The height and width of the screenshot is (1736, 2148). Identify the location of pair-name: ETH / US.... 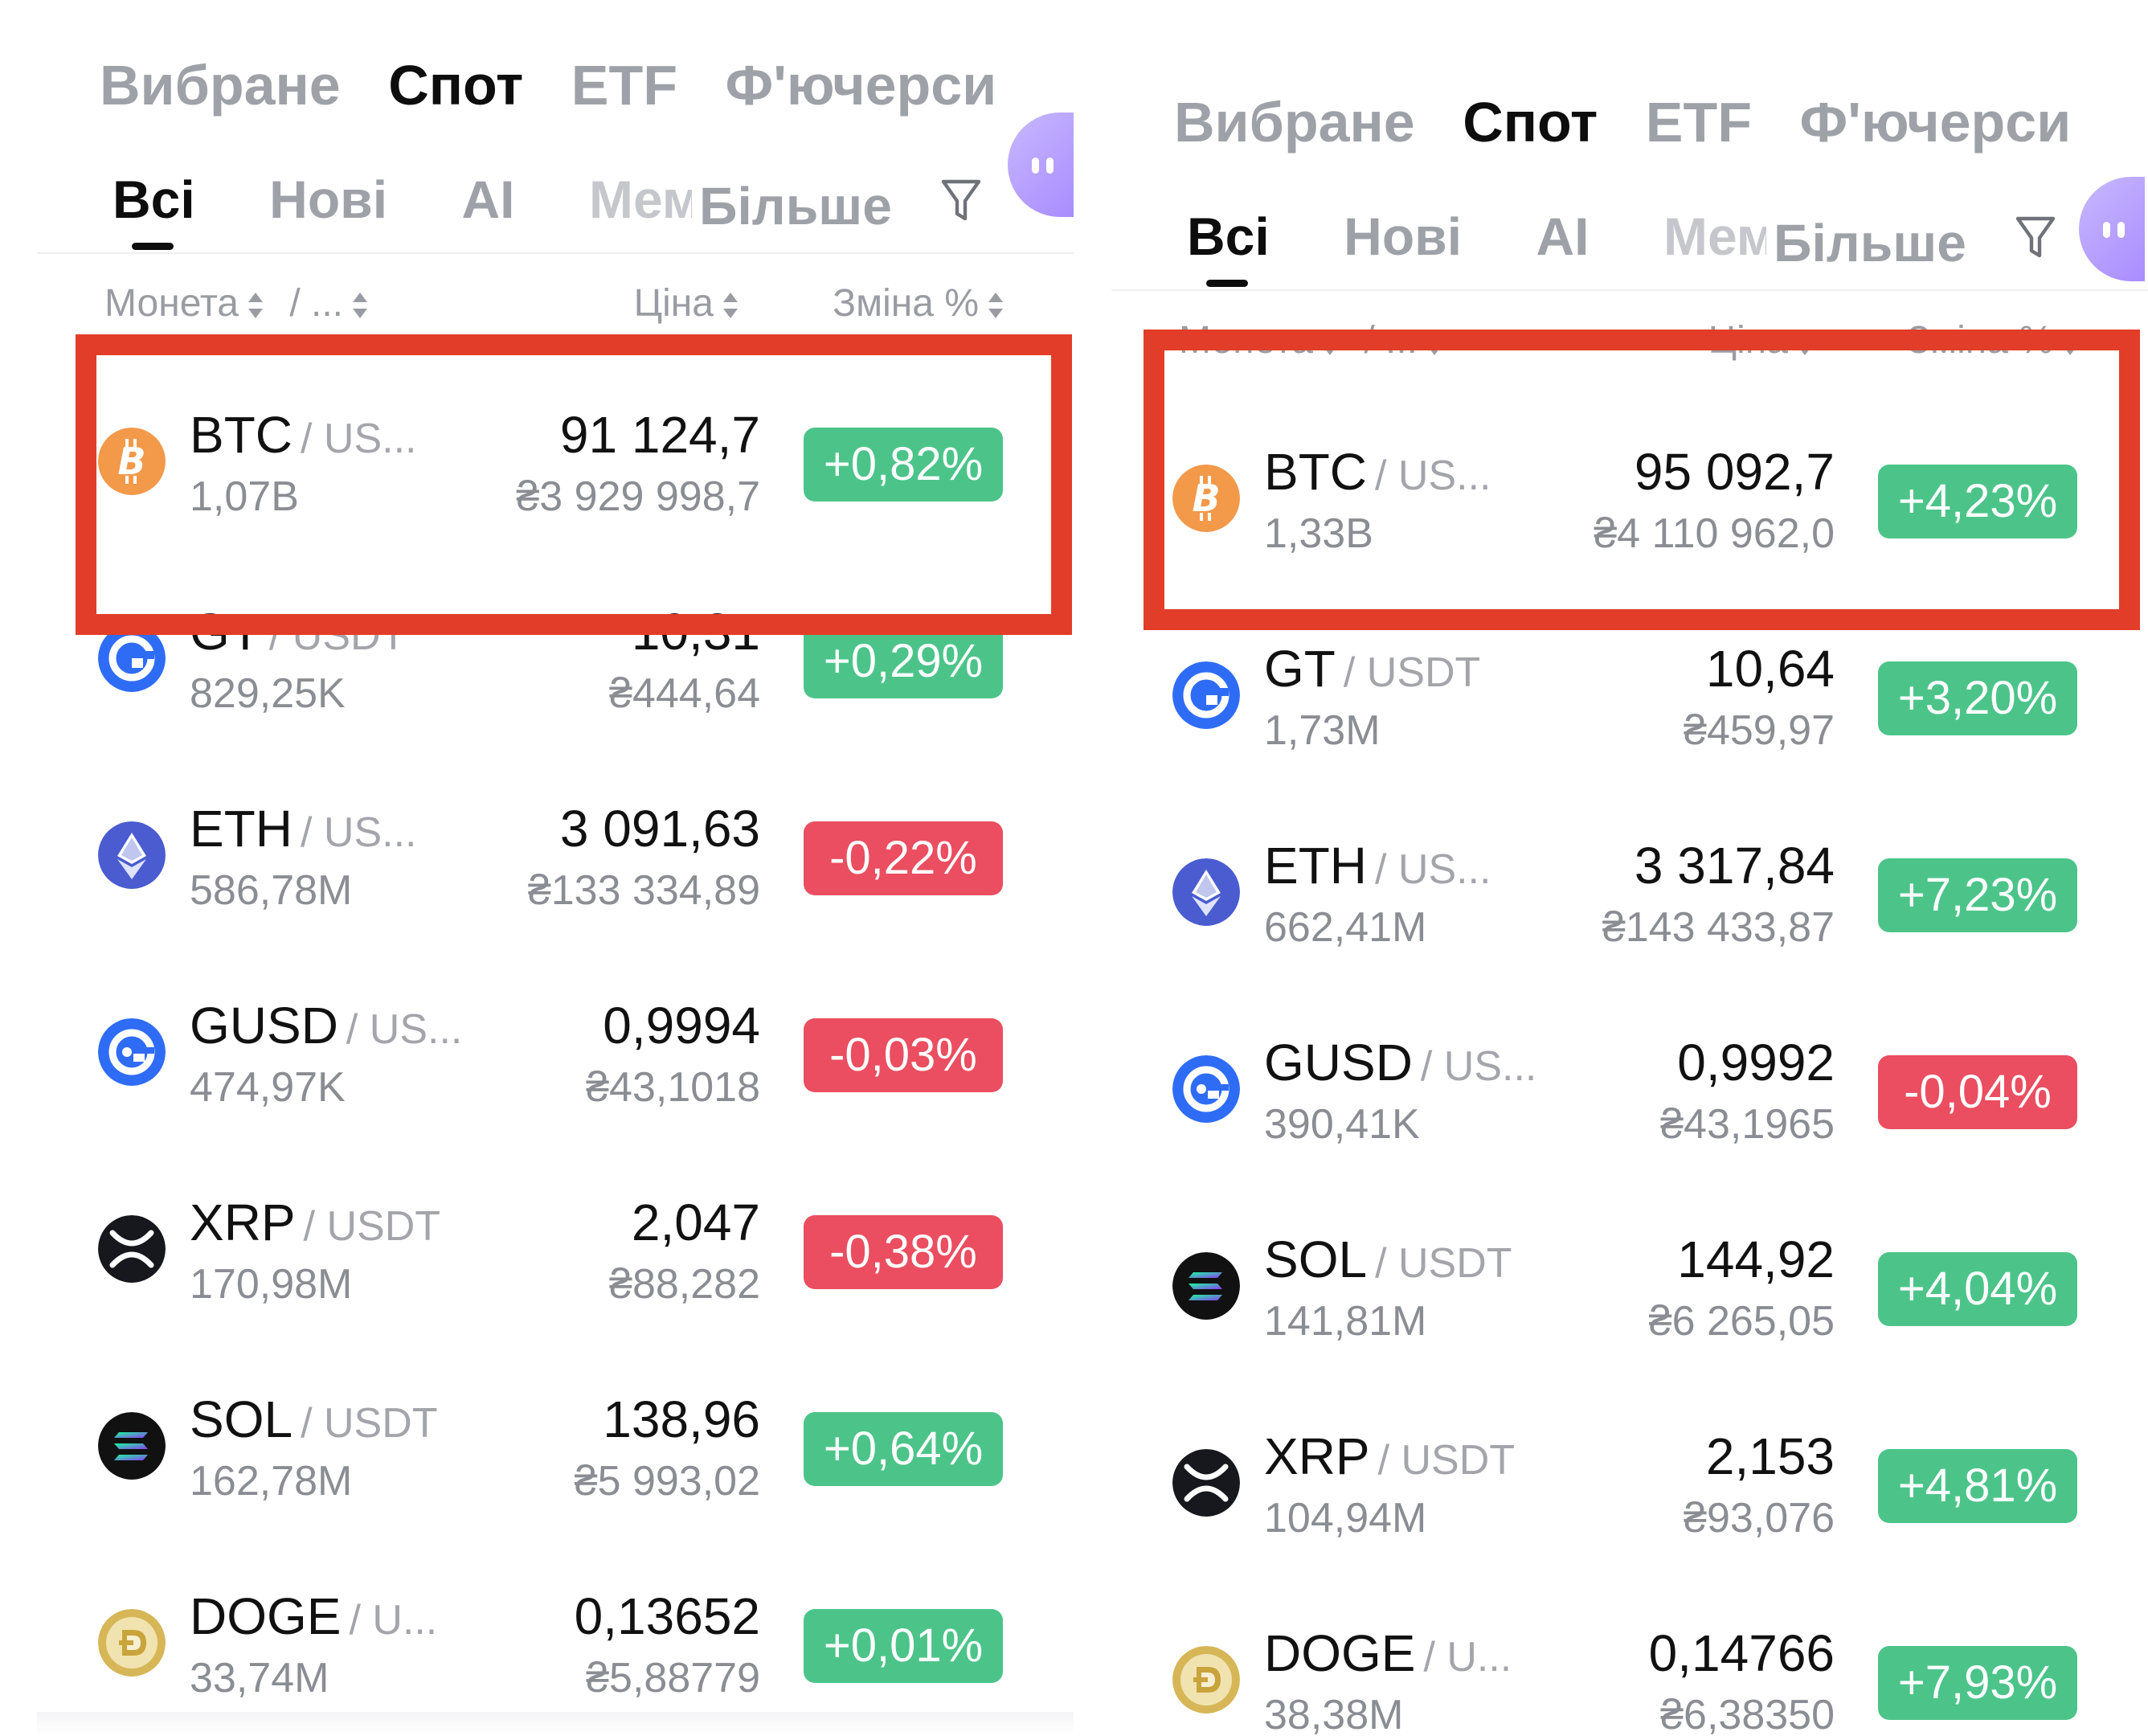
(303, 828).